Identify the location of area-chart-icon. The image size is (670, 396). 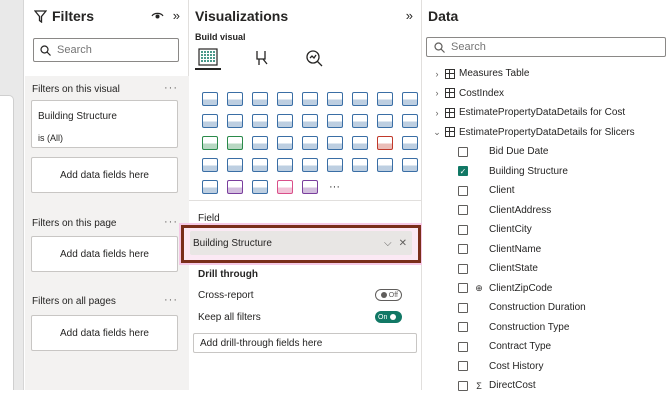
(384, 99).